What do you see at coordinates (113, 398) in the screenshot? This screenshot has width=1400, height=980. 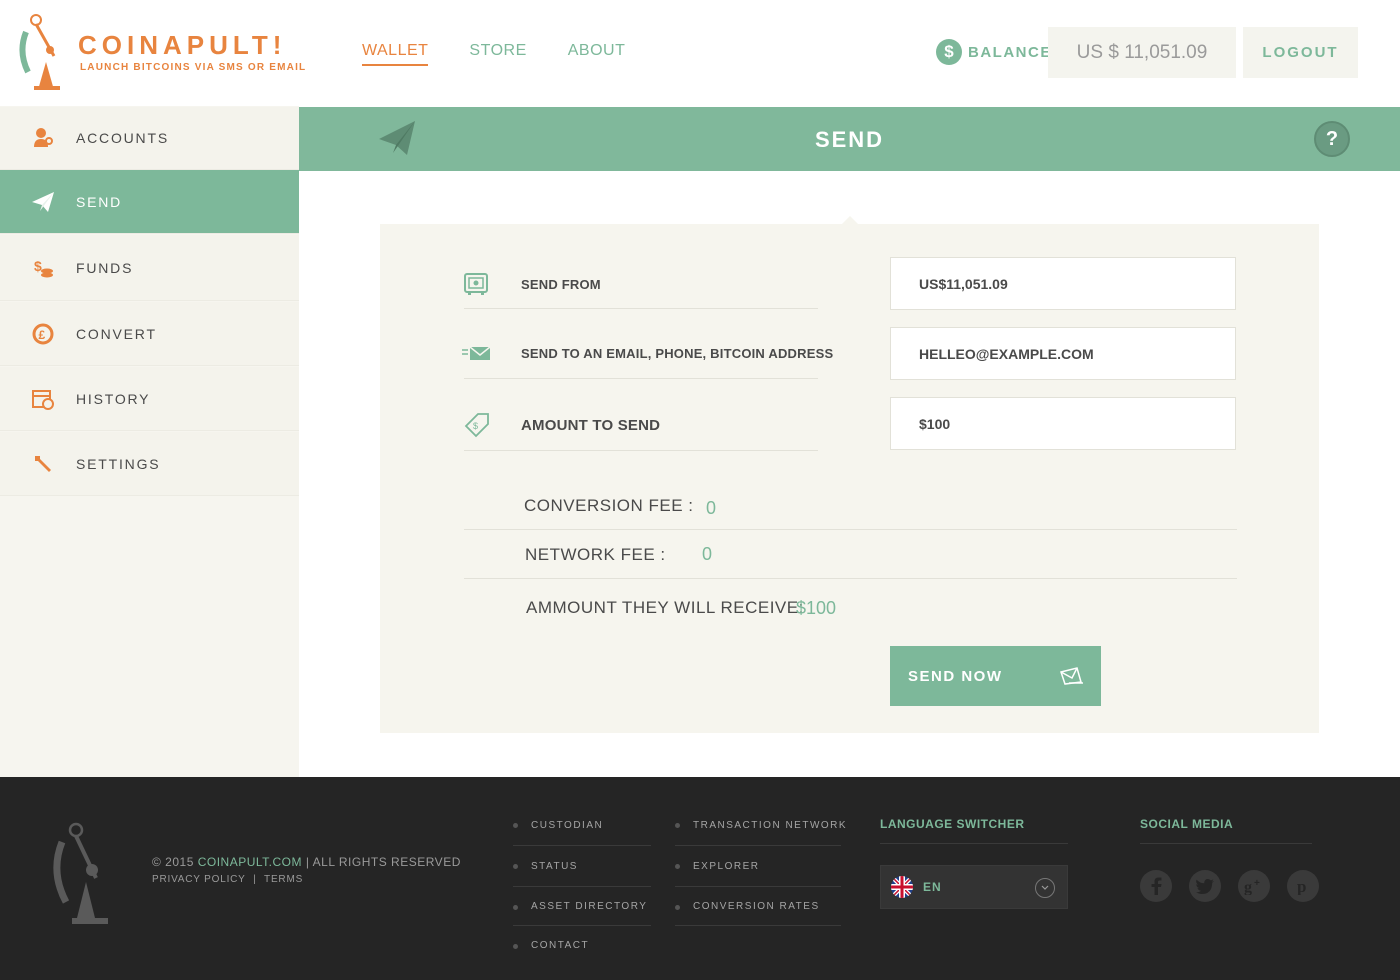 I see `sidebar-item-label: HISTORY` at bounding box center [113, 398].